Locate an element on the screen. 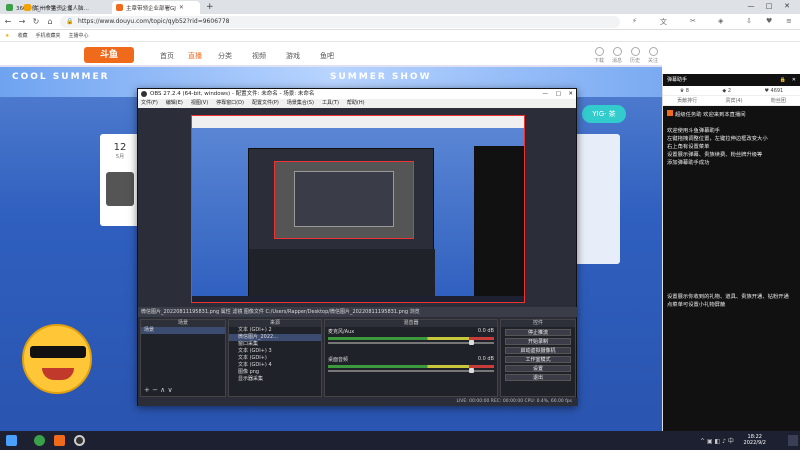  taskbar-clock: 18:22 2022/9/2 is located at coordinates (755, 440).